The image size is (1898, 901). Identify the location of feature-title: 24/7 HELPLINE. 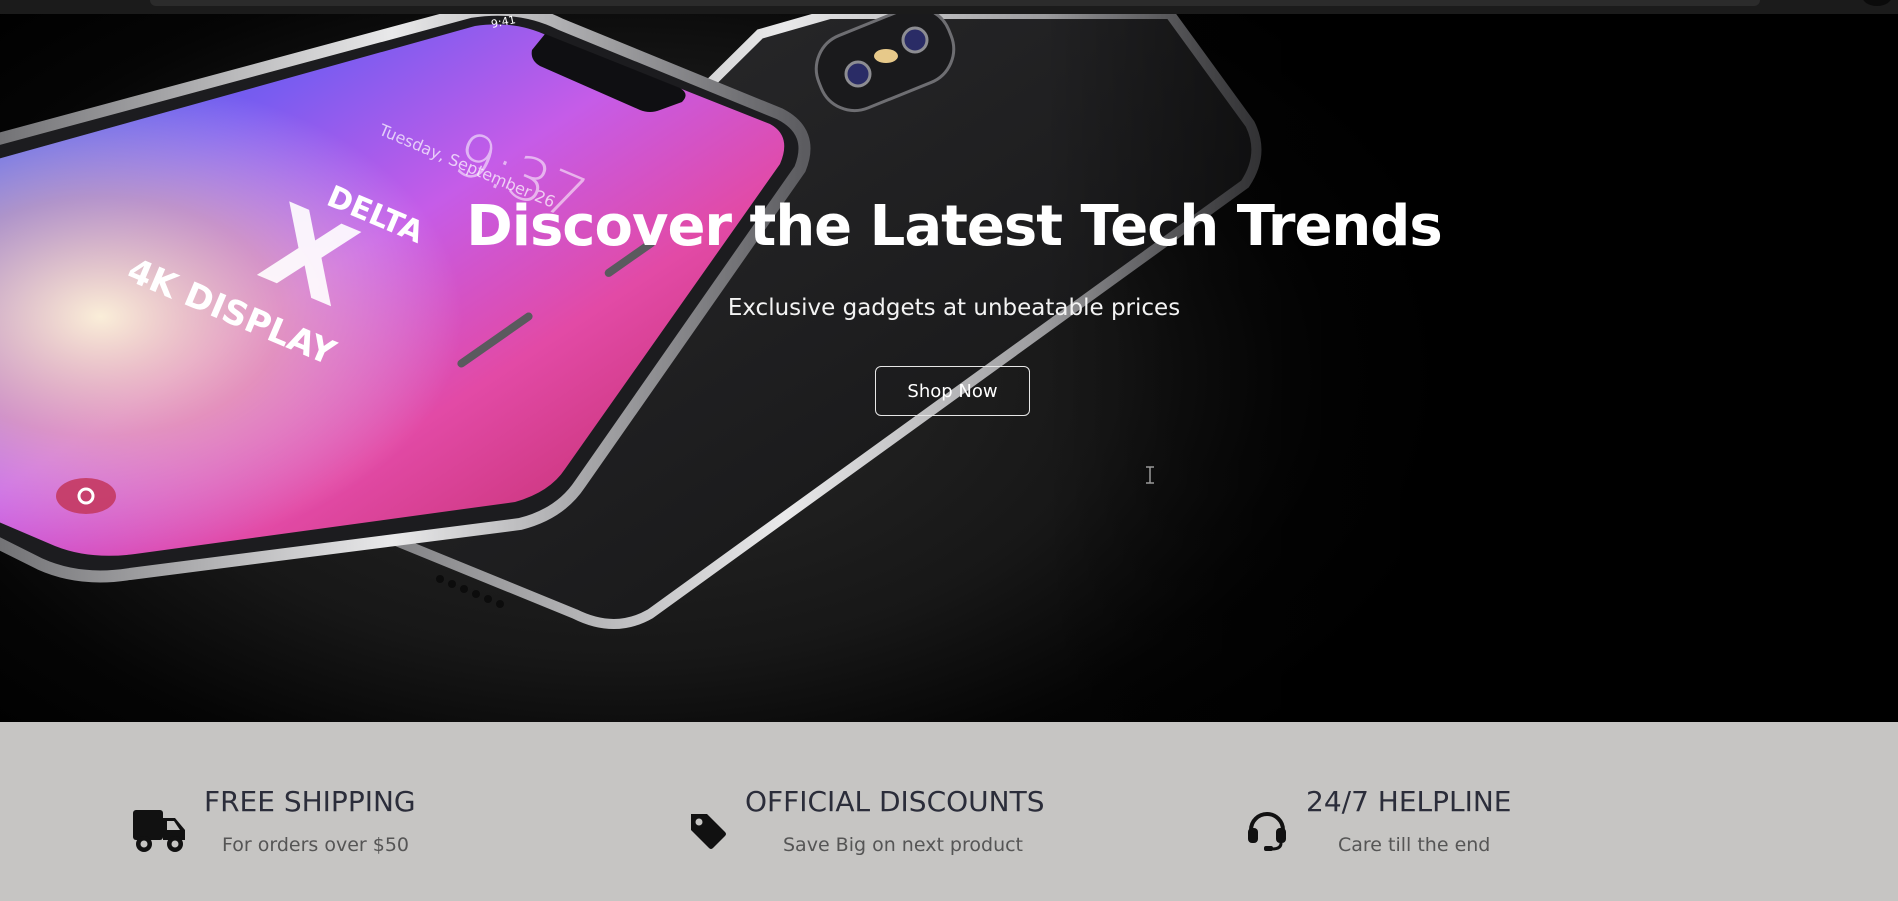
(1409, 801).